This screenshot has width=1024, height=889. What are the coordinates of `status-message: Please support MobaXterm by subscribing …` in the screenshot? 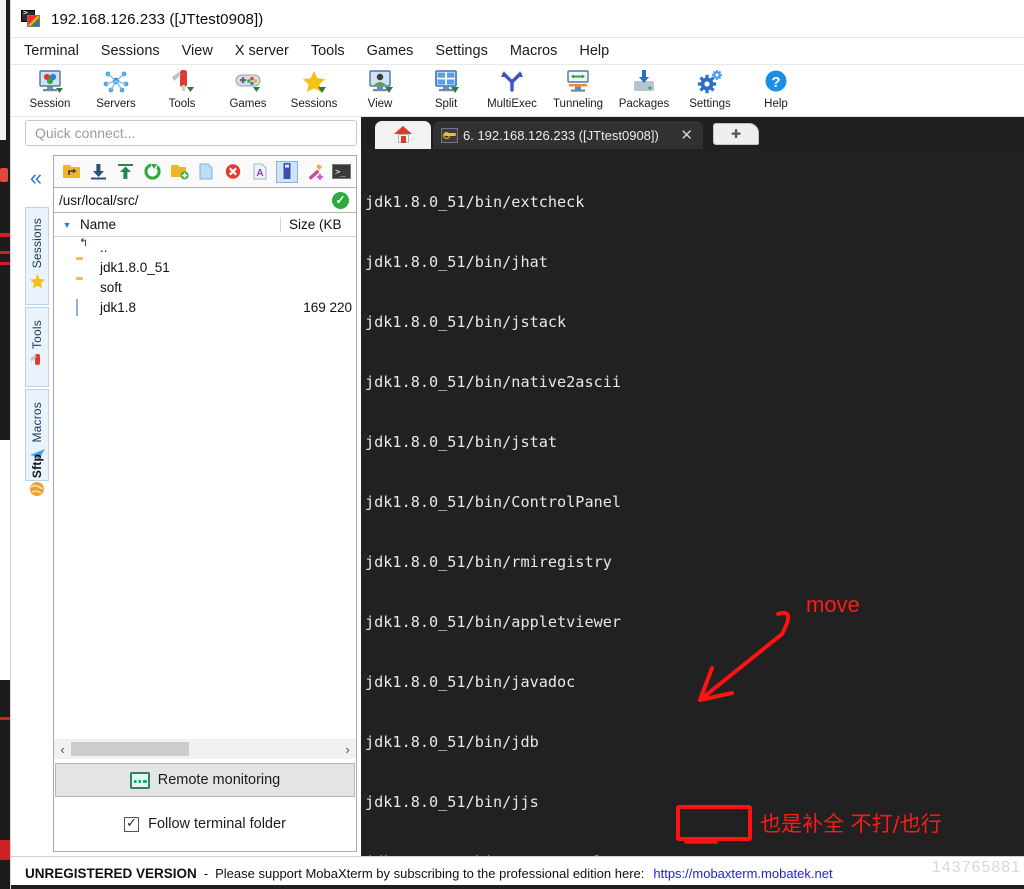 It's located at (430, 873).